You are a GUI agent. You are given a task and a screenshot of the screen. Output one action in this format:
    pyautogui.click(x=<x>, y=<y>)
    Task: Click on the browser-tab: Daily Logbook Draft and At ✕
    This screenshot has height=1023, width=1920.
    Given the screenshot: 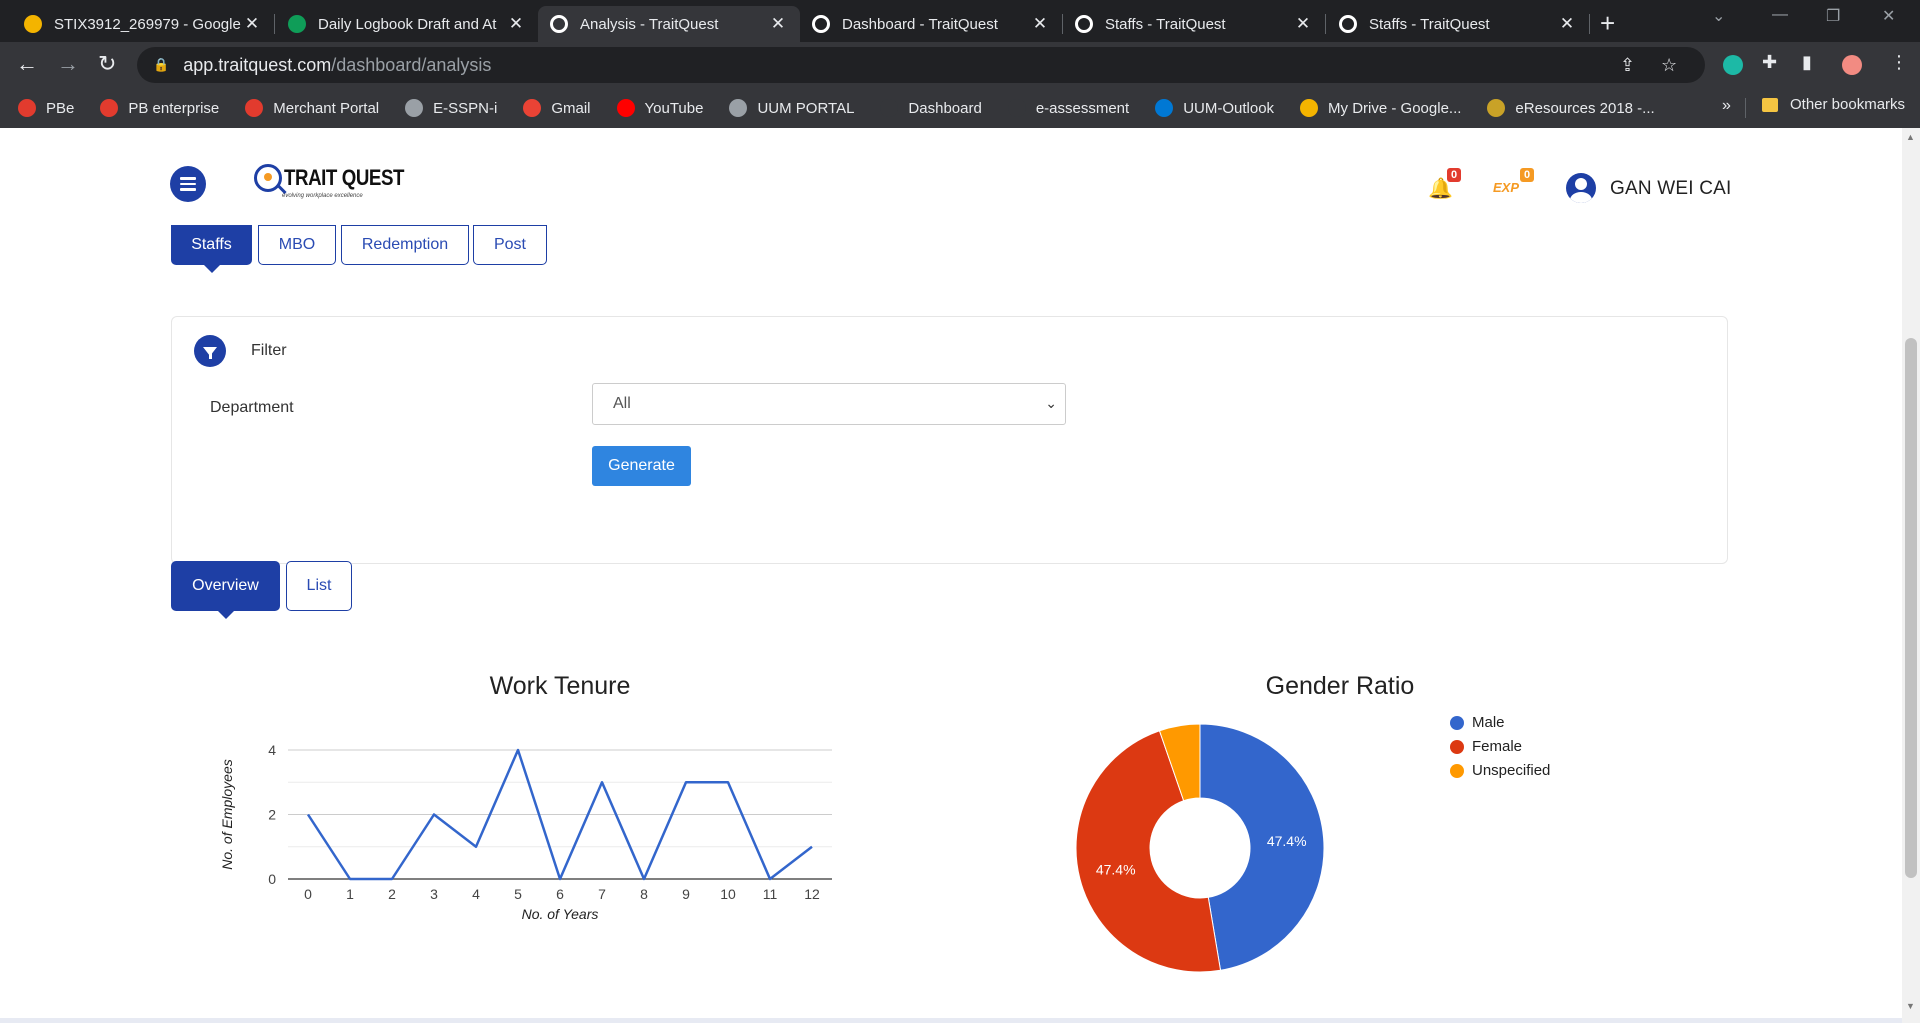 What is the action you would take?
    pyautogui.click(x=407, y=24)
    